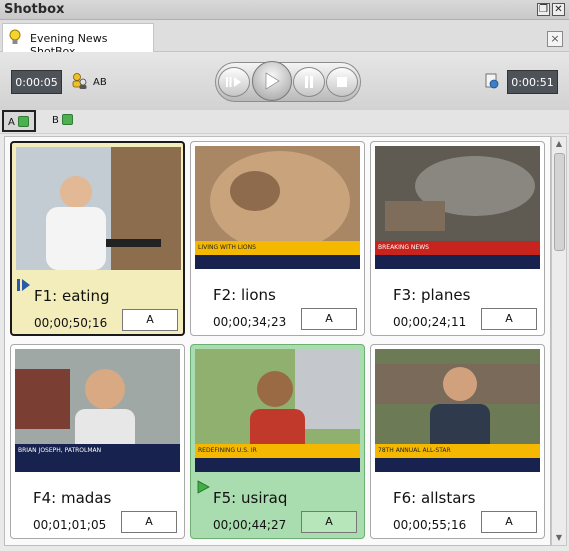 The image size is (569, 551). What do you see at coordinates (457, 410) in the screenshot?
I see `clip-thumbnail: 78TH ANNUAL ALL-STAR` at bounding box center [457, 410].